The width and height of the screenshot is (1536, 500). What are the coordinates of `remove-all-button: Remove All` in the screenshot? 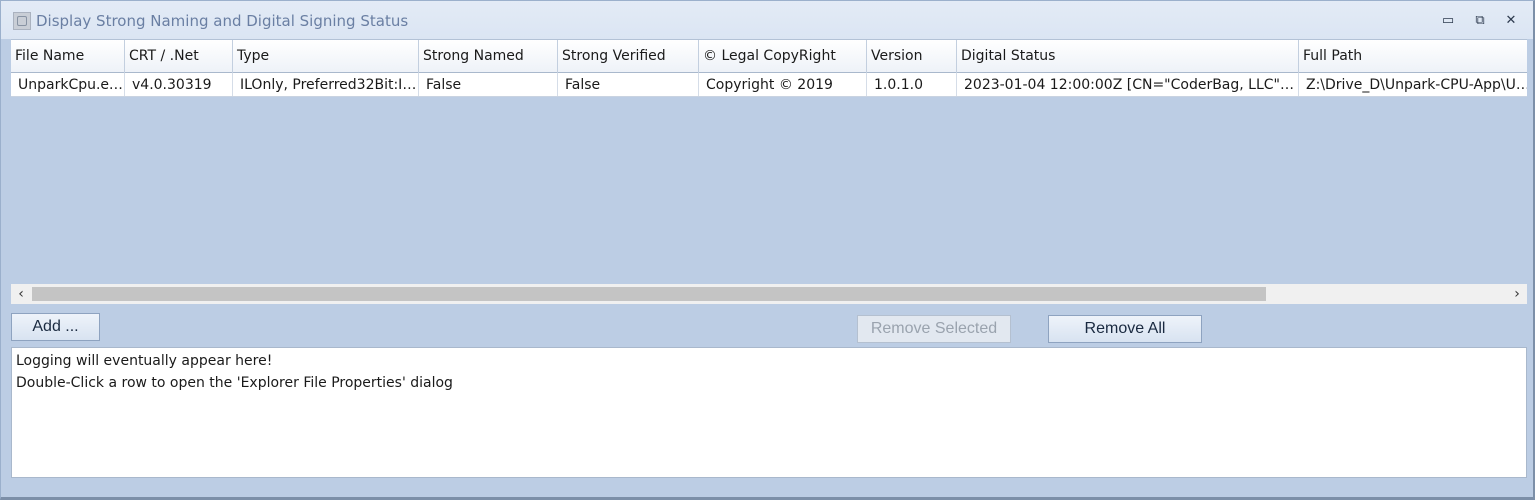 It's located at (1125, 329).